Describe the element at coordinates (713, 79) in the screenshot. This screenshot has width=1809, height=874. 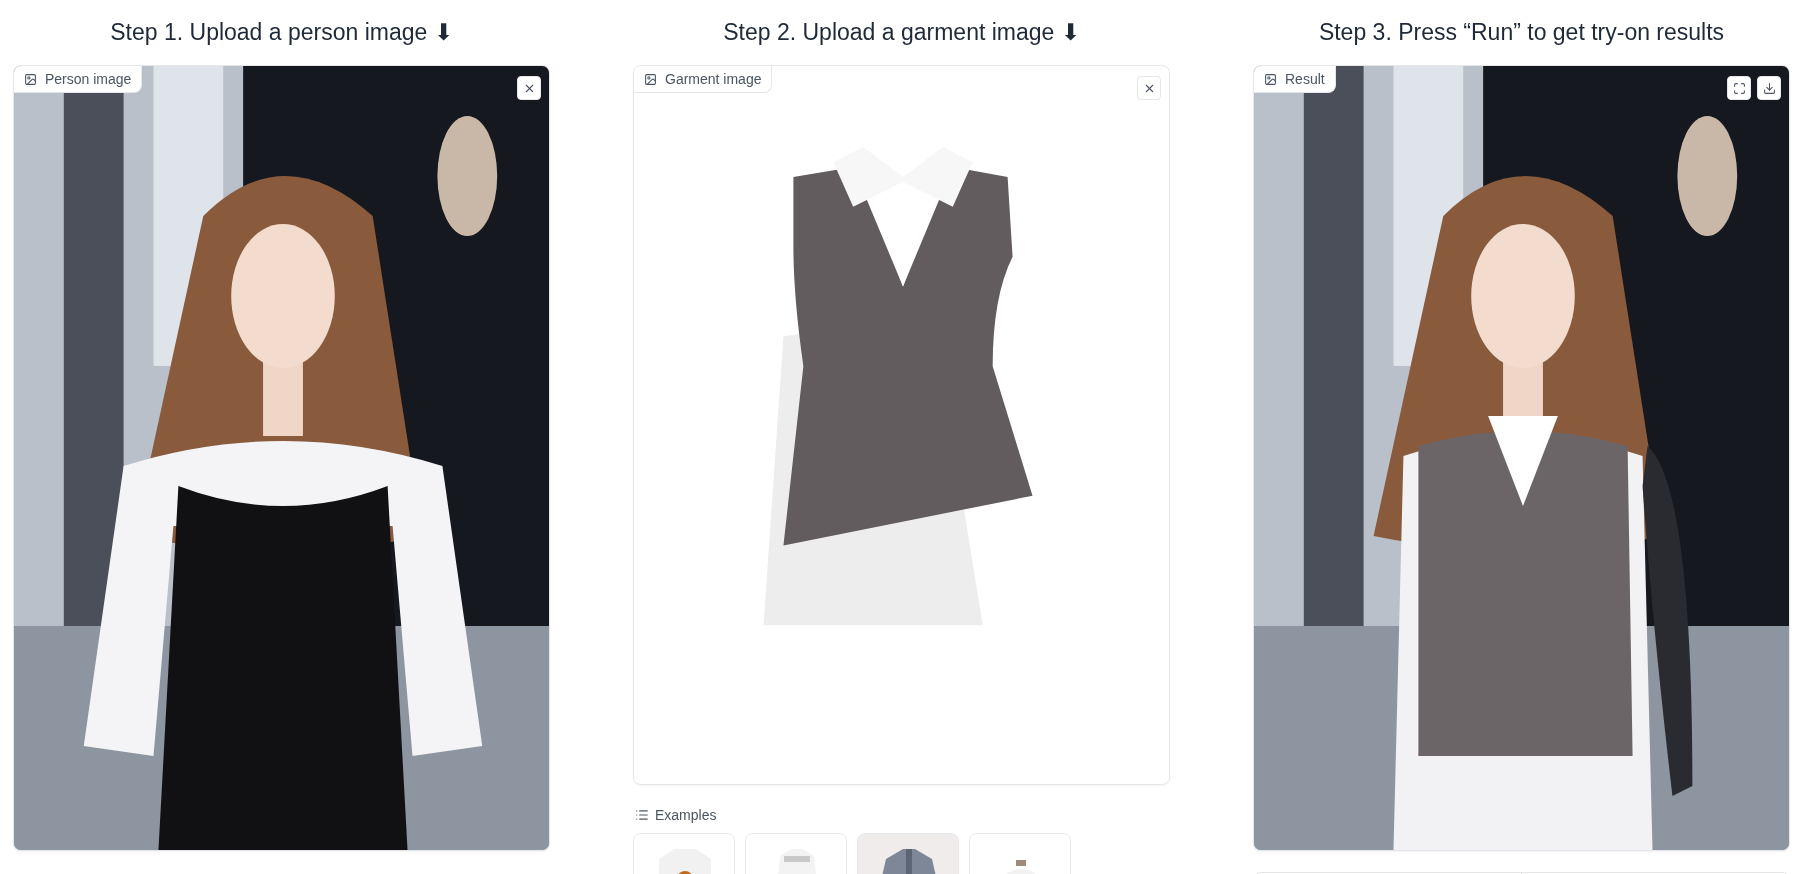
I see `label-text: Garment image` at that location.